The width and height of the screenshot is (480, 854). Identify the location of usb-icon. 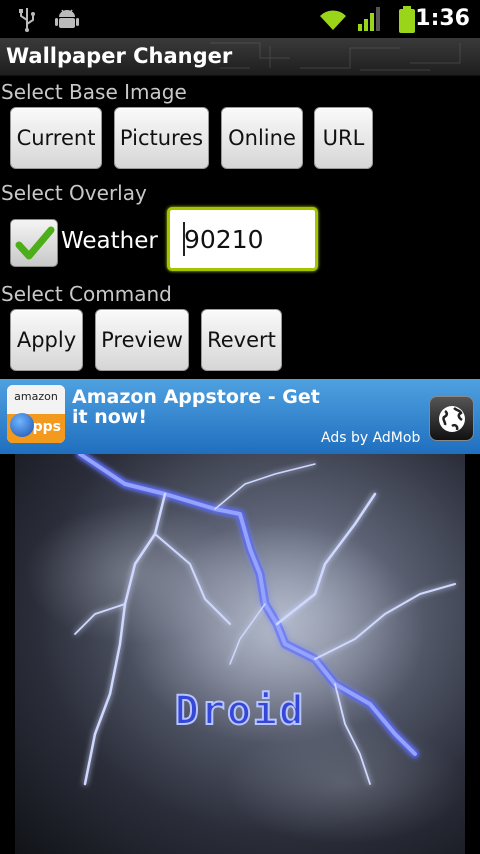
(27, 21).